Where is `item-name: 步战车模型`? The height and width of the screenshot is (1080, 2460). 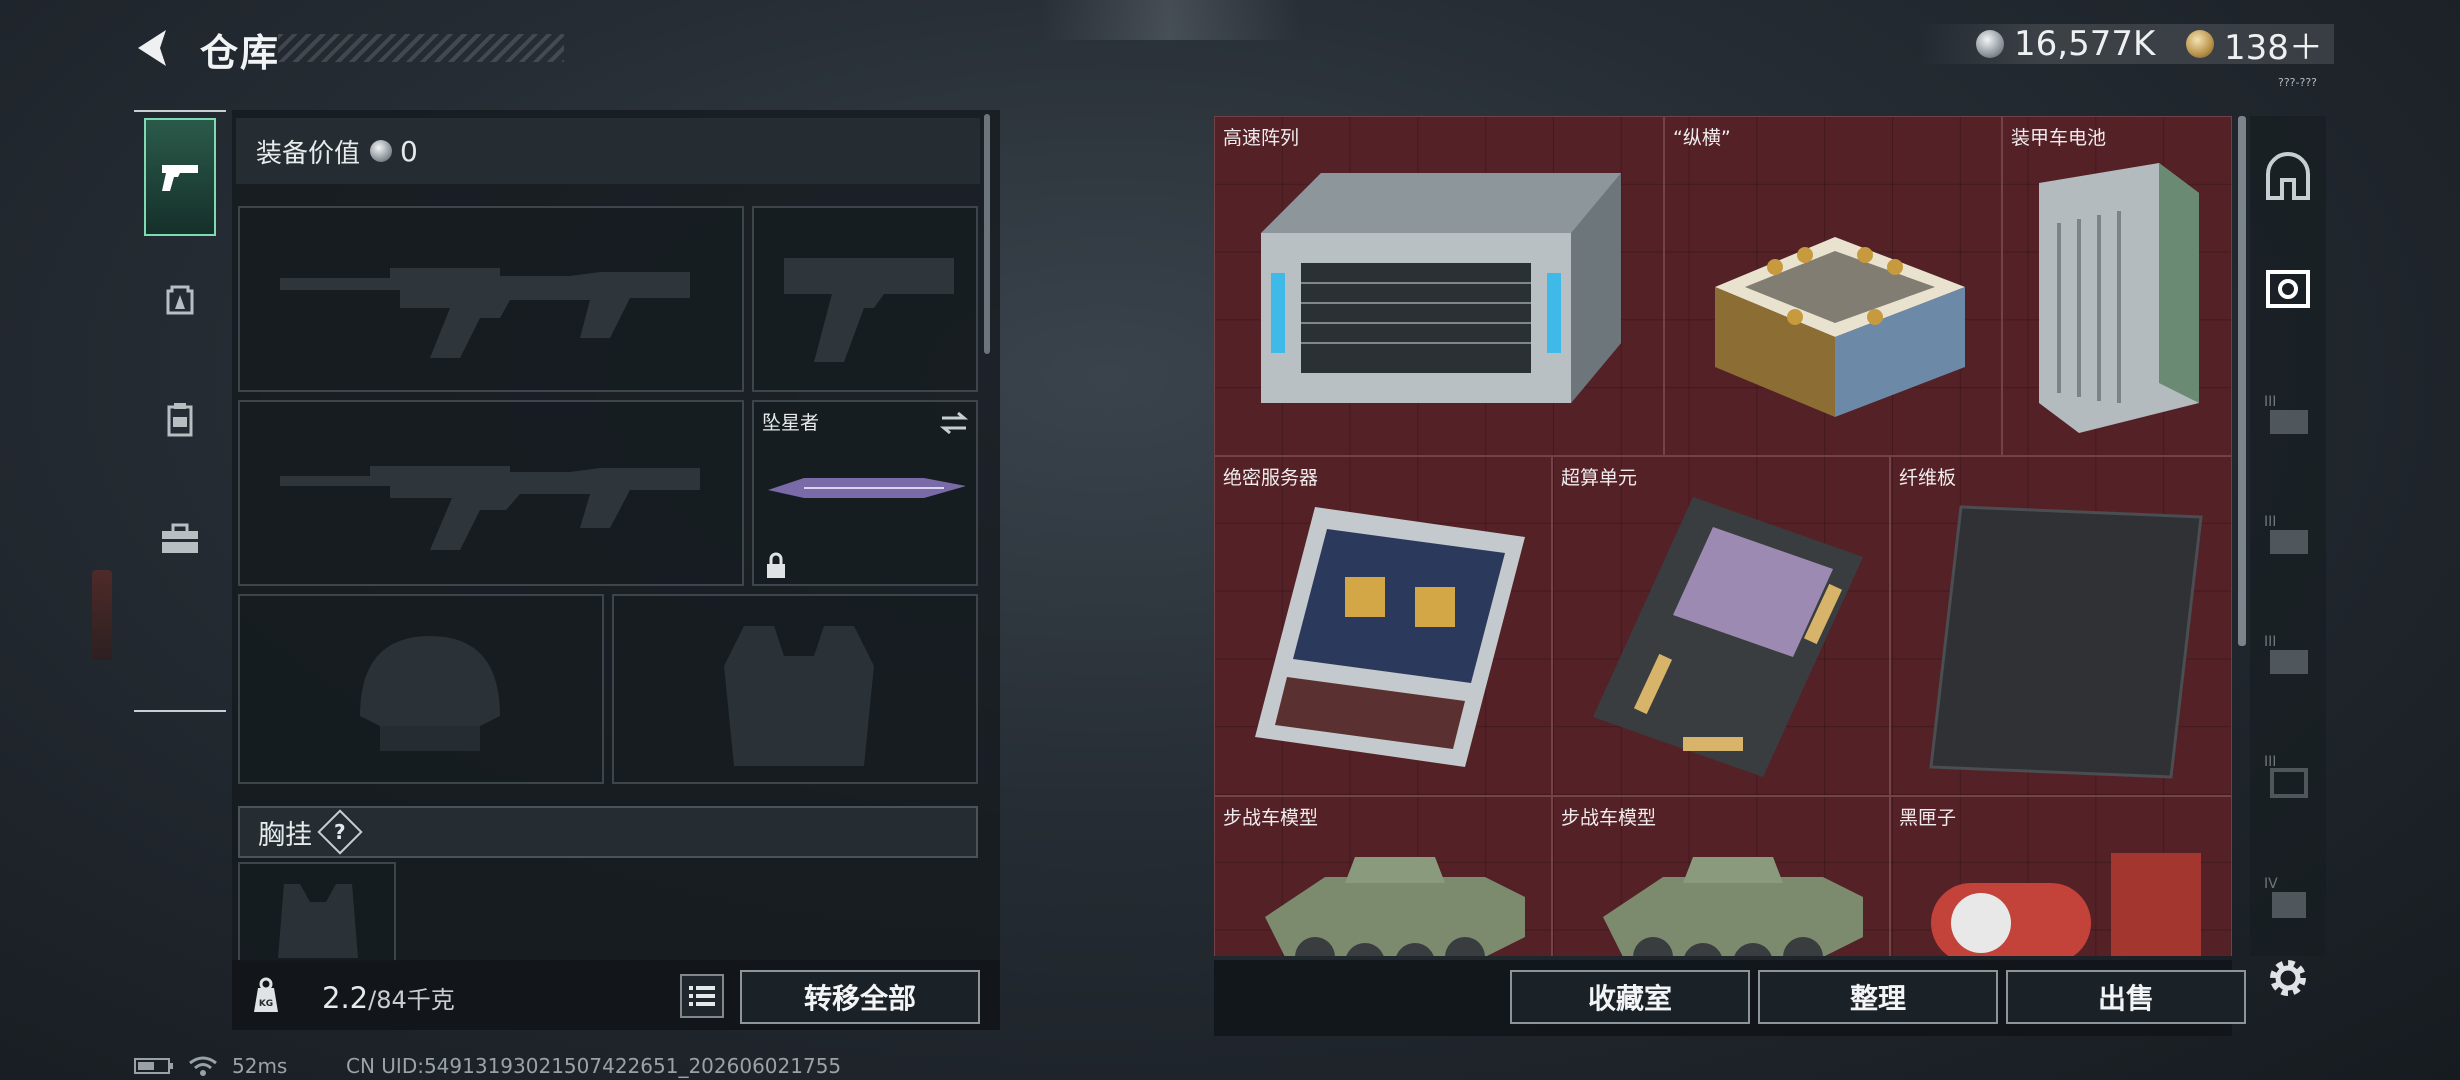
item-name: 步战车模型 is located at coordinates (1609, 818).